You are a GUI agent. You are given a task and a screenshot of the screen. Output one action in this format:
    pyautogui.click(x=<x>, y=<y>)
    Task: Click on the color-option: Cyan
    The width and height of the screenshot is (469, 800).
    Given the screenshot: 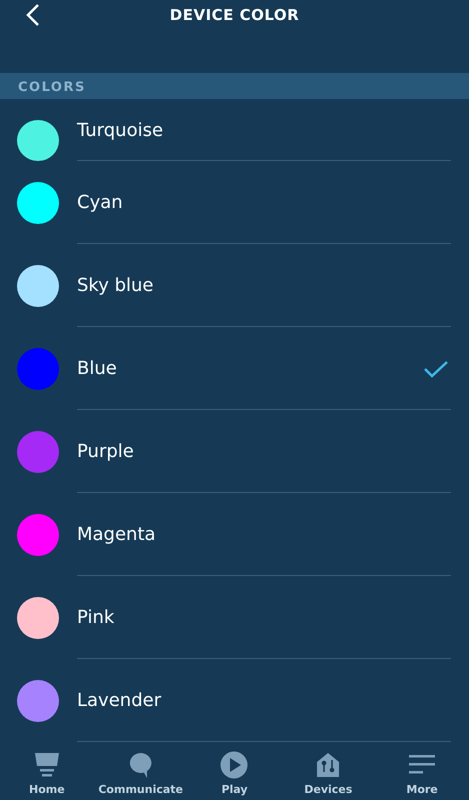 What is the action you would take?
    pyautogui.click(x=234, y=202)
    